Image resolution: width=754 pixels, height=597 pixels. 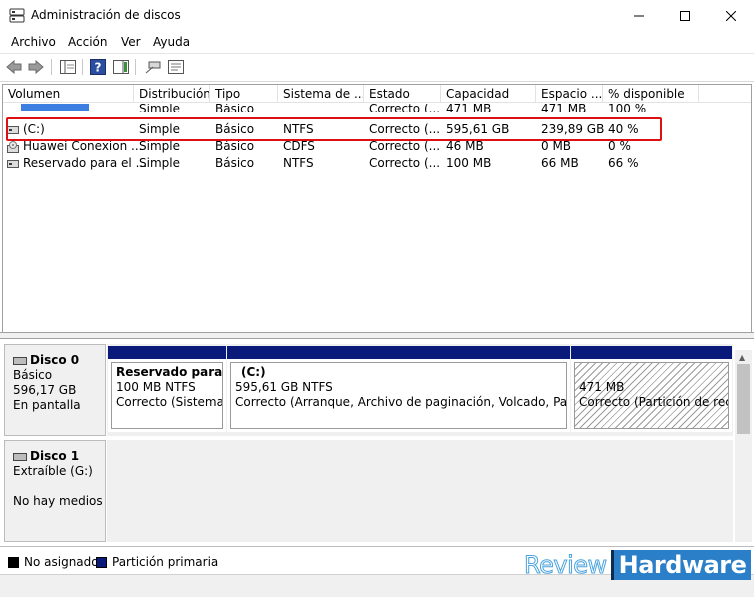 I want to click on partition-size: 471 MB, so click(x=602, y=387).